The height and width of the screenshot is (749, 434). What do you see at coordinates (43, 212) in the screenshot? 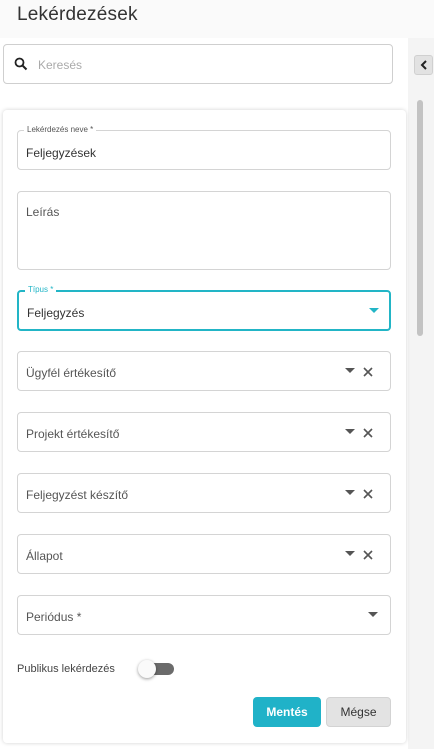
I see `description-placeholder: Leírás` at bounding box center [43, 212].